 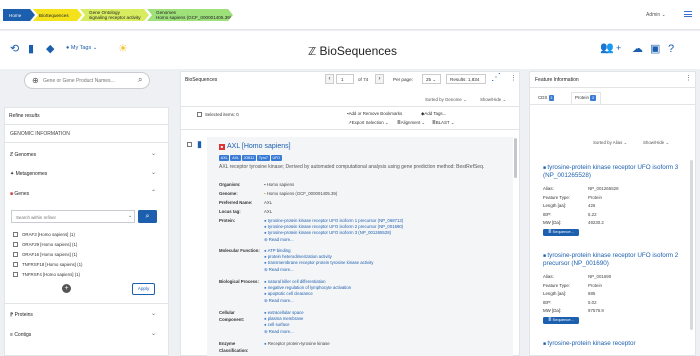 What do you see at coordinates (298, 256) in the screenshot?
I see `list-item: ● protein heterodimerization activity` at bounding box center [298, 256].